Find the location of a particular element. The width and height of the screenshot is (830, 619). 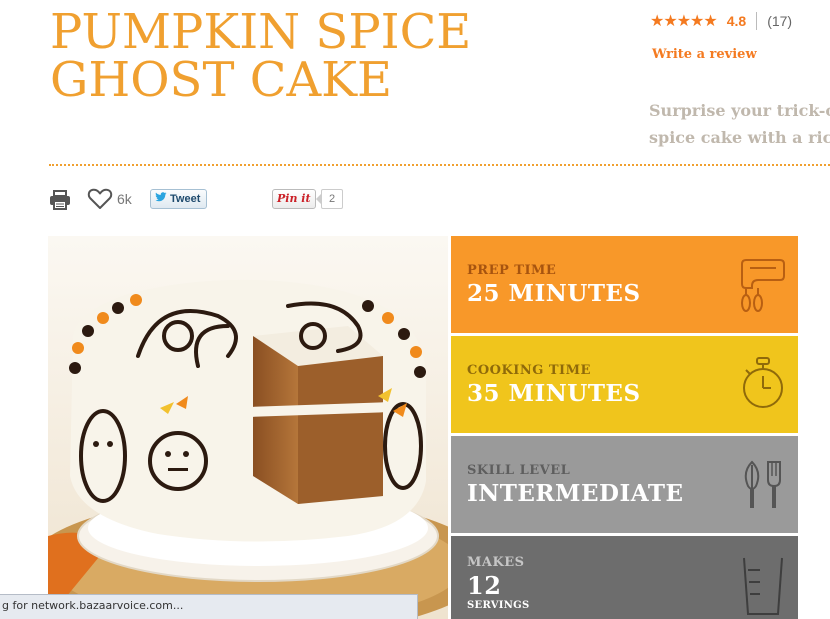

skill-level-panel: SKILL LEVEL INTERMEDIATE is located at coordinates (624, 484).